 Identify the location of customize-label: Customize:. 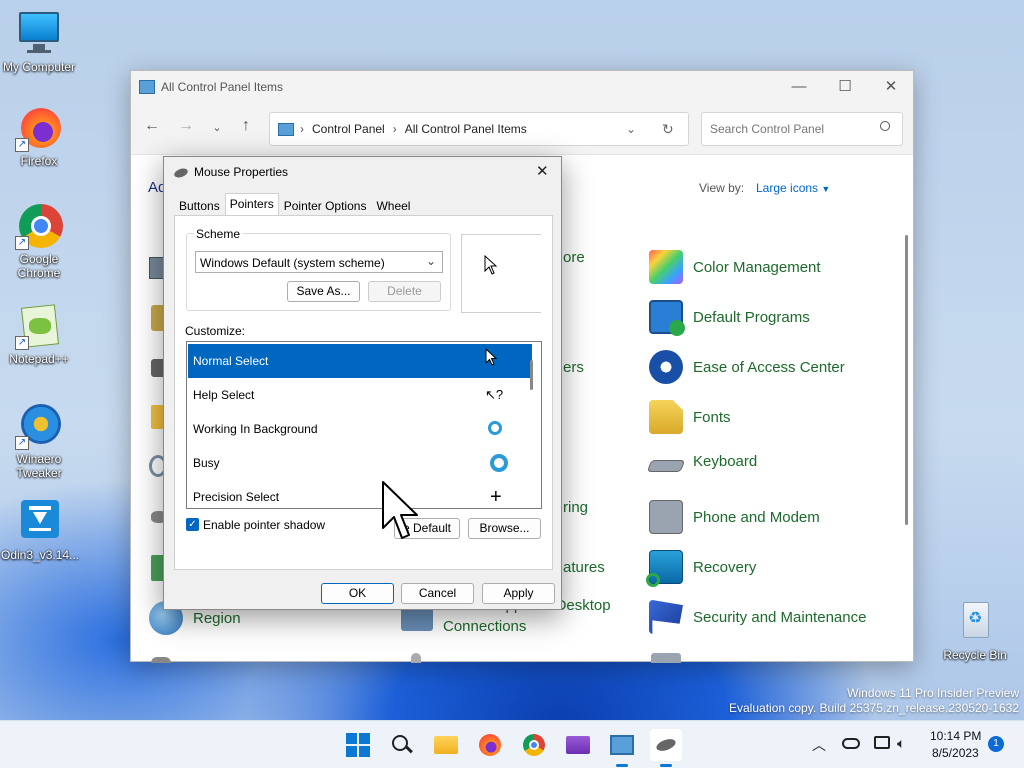
(215, 331).